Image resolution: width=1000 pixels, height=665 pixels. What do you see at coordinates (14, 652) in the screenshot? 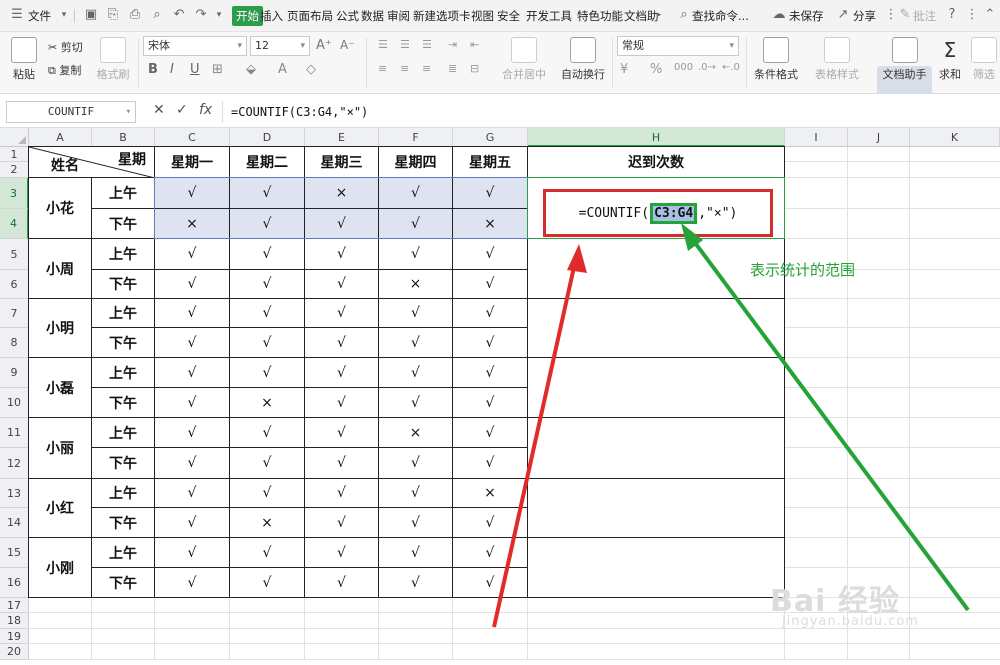
I see `row-header-20: 20` at bounding box center [14, 652].